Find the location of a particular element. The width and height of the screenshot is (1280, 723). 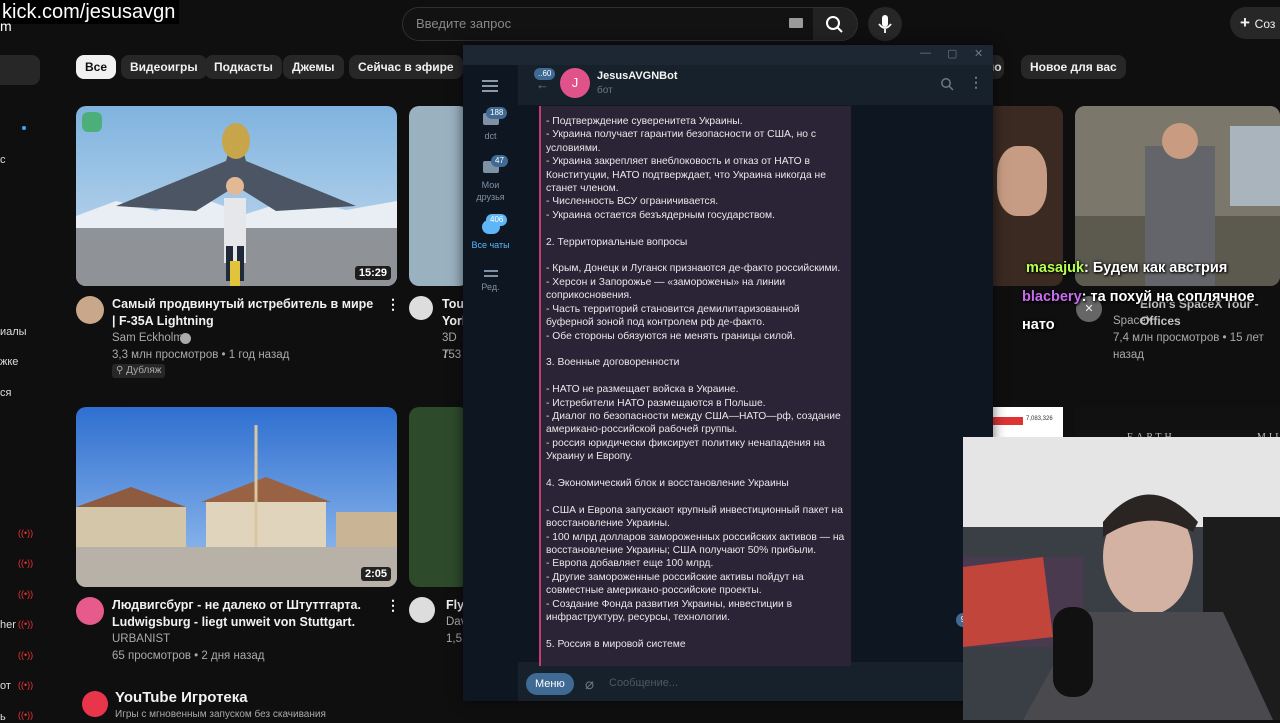

chip-podcasts: Подкасты is located at coordinates (243, 67).